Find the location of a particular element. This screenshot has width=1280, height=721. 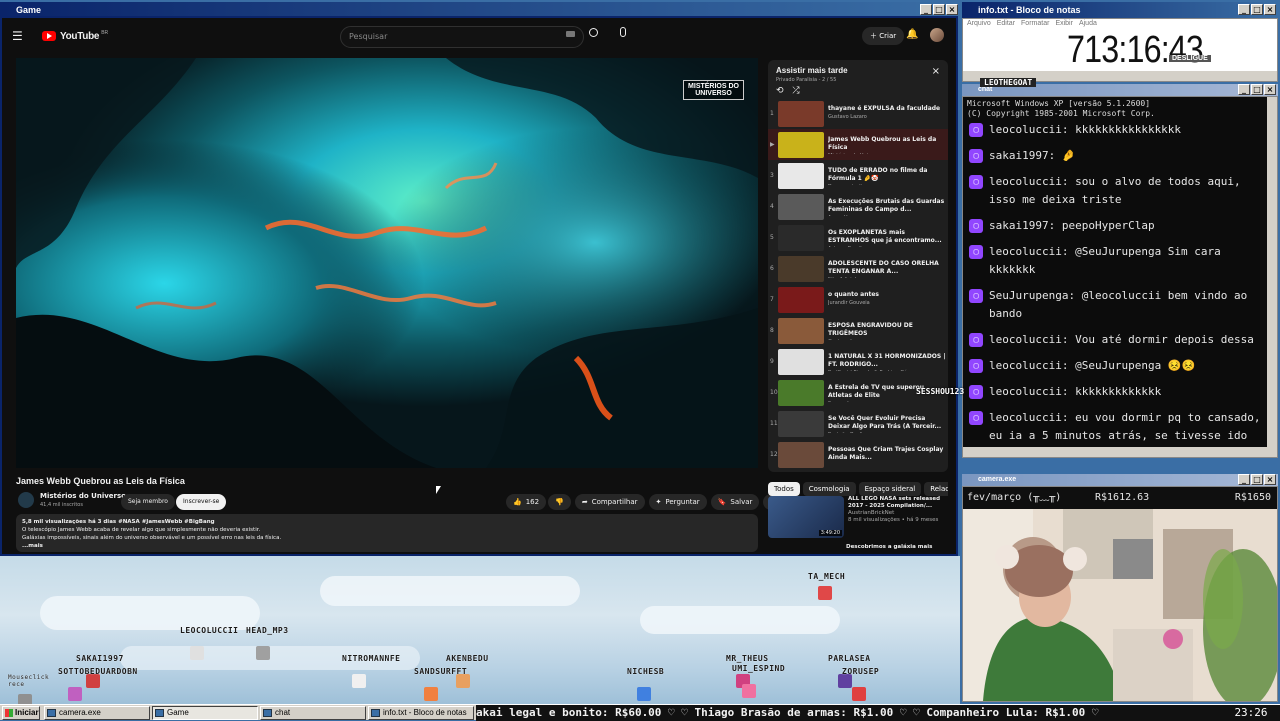

chat-hscrollbar is located at coordinates (1120, 452).